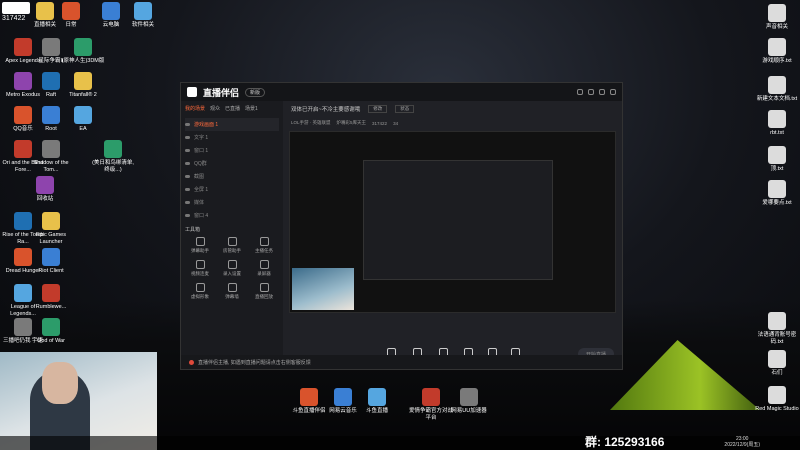 This screenshot has width=800, height=450. I want to click on desktop-icon: (原神人生)3DM版, so click(83, 51).